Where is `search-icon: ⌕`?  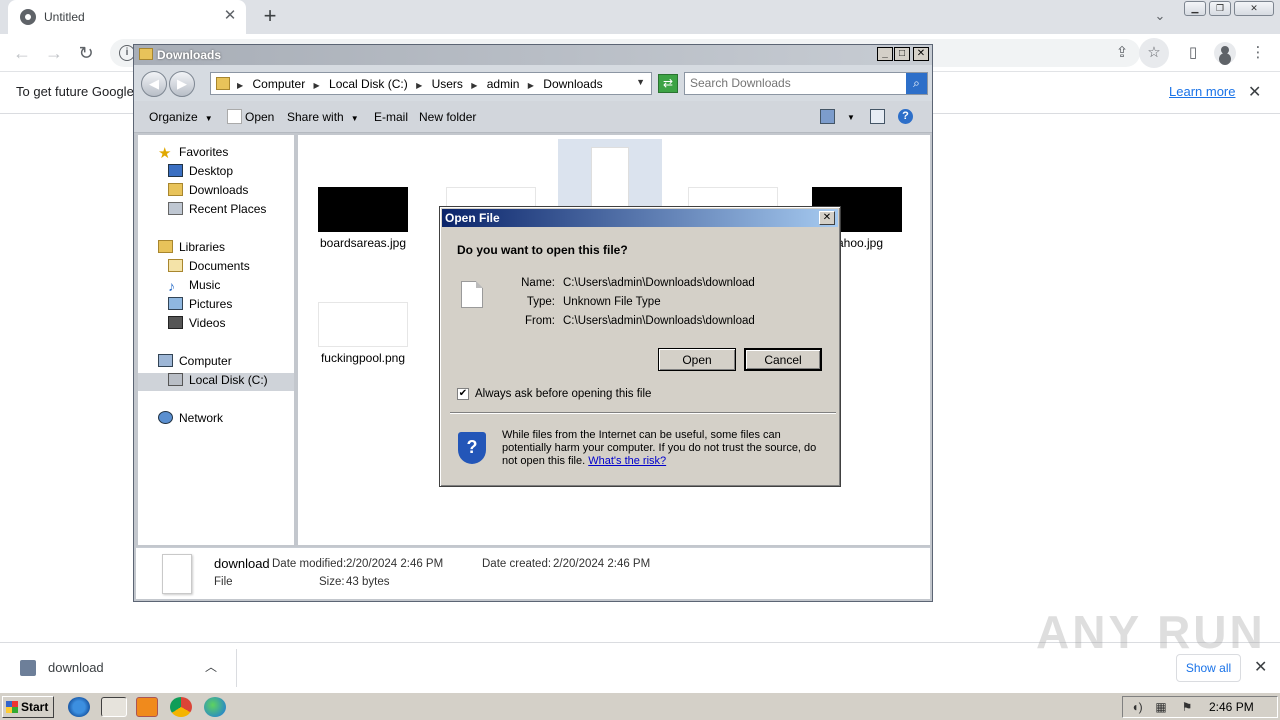 search-icon: ⌕ is located at coordinates (916, 83).